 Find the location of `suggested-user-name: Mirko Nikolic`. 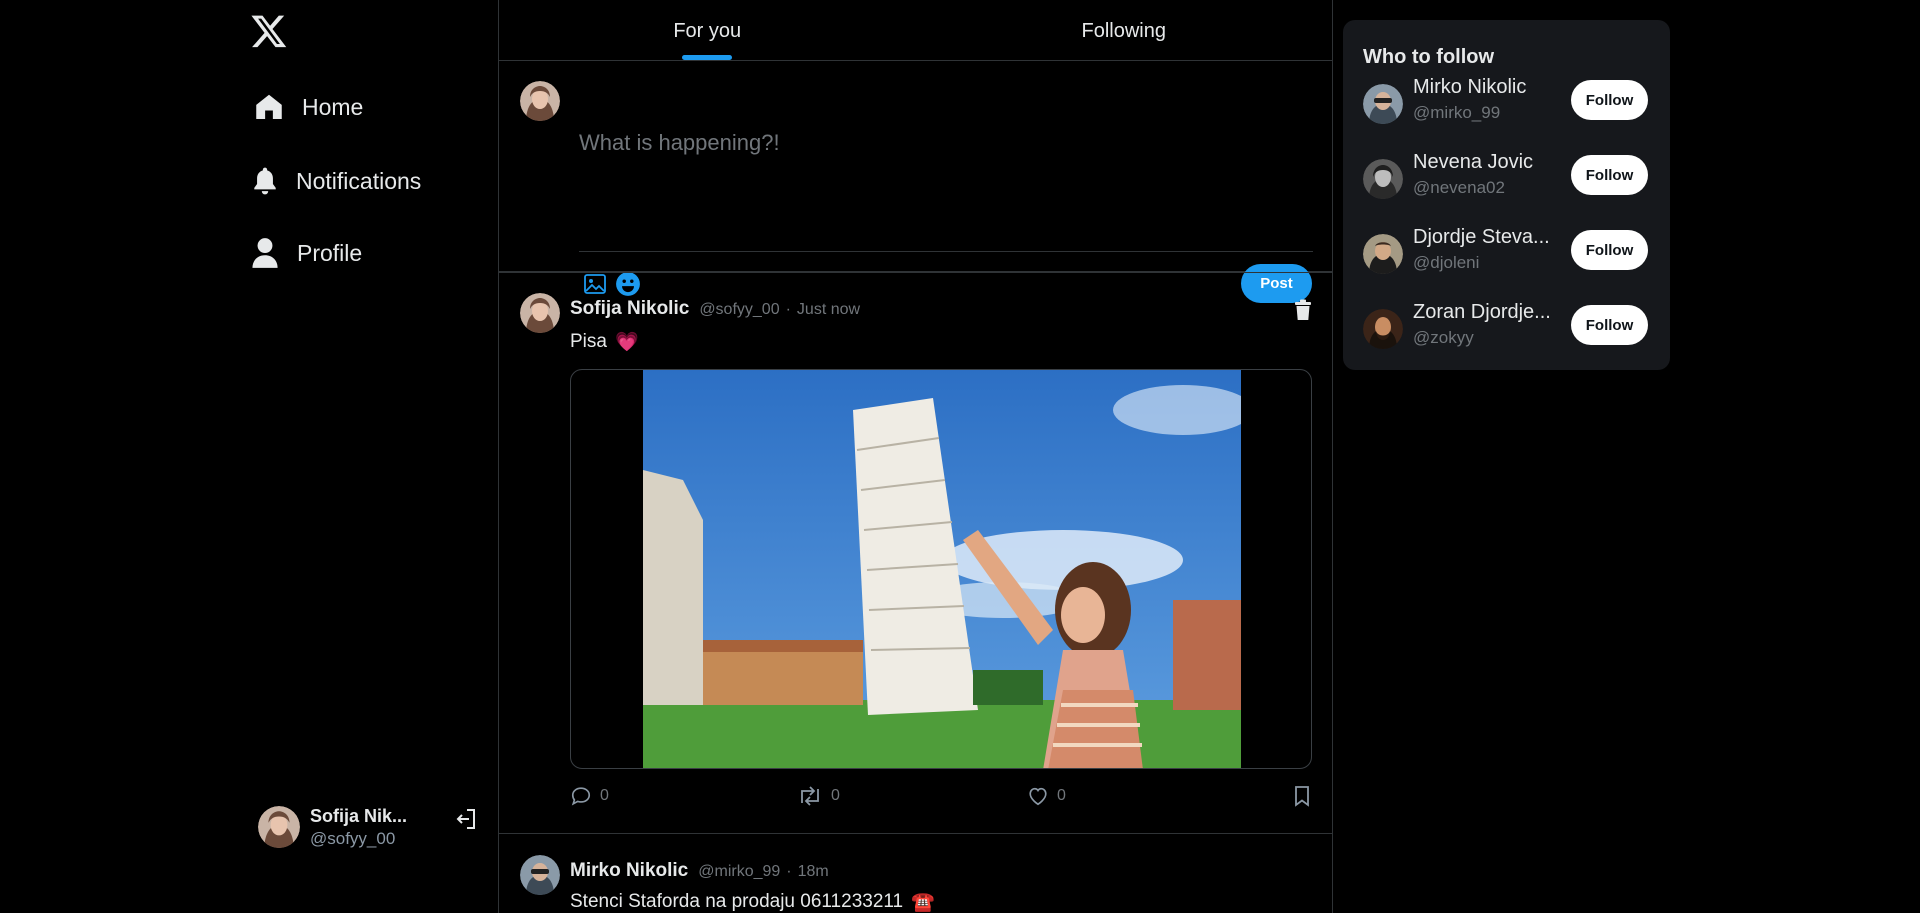

suggested-user-name: Mirko Nikolic is located at coordinates (1470, 87).